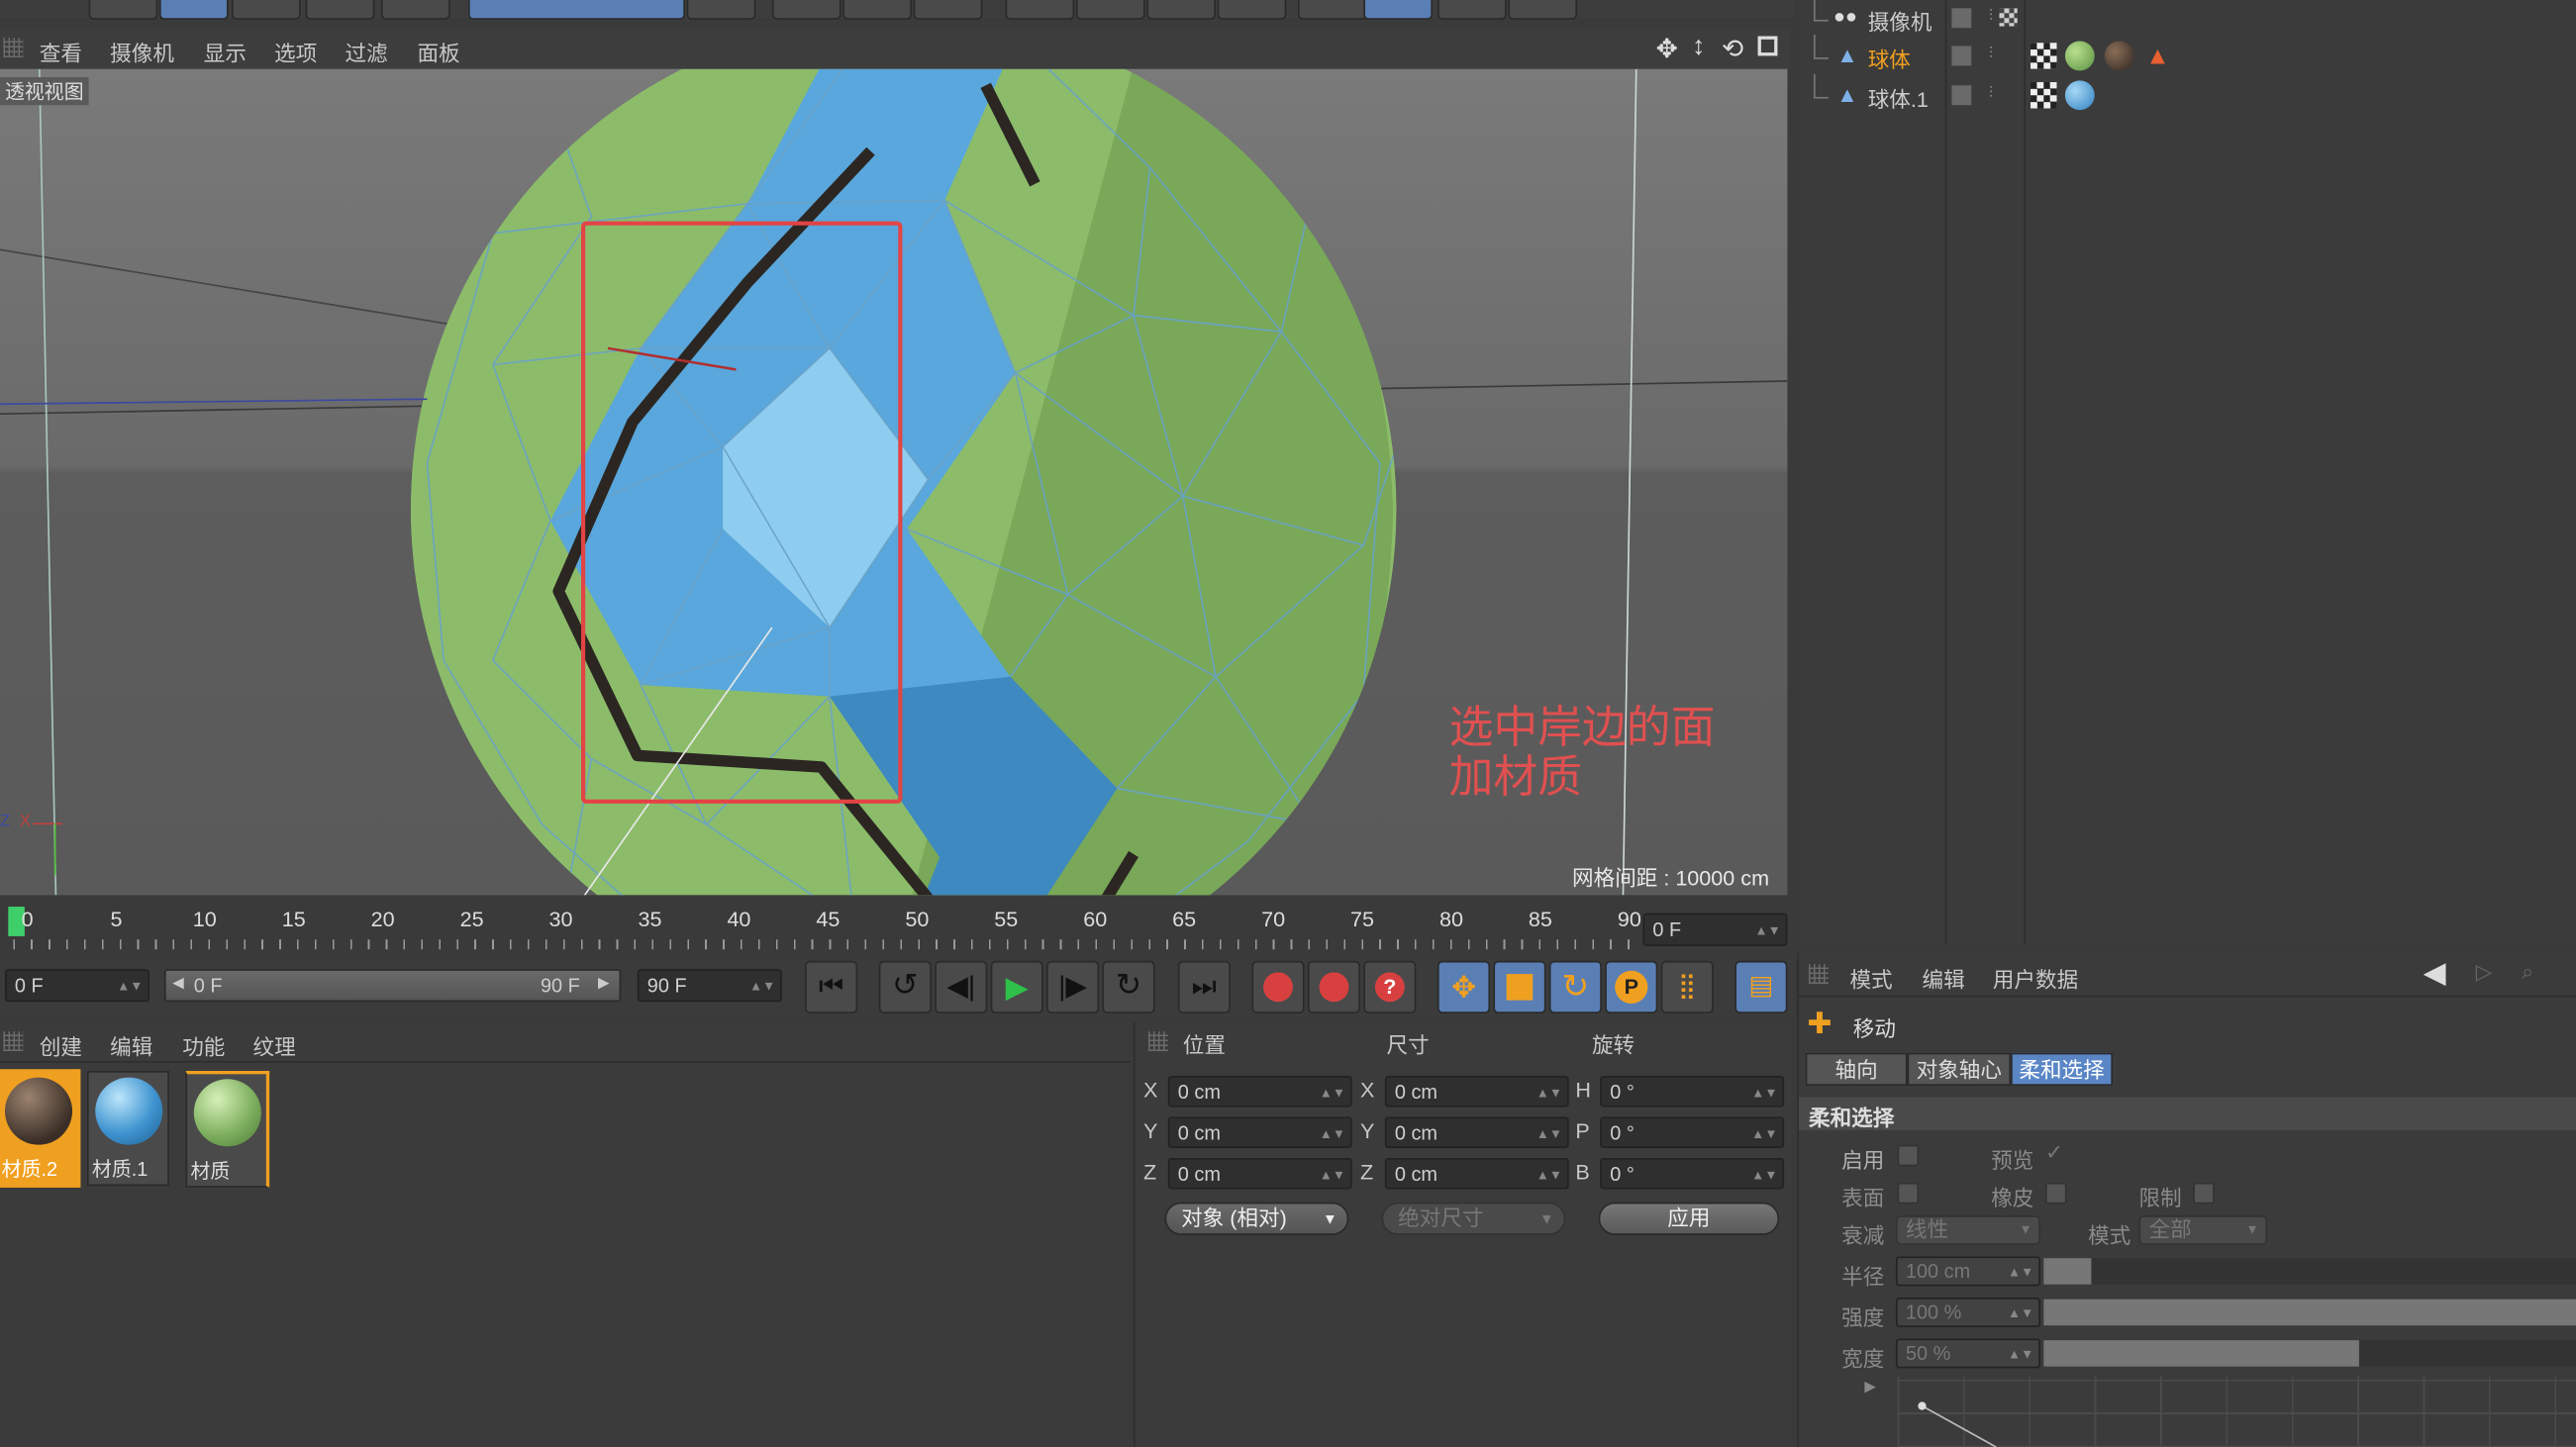  Describe the element at coordinates (2528, 972) in the screenshot. I see `search-icon: ⌕` at that location.